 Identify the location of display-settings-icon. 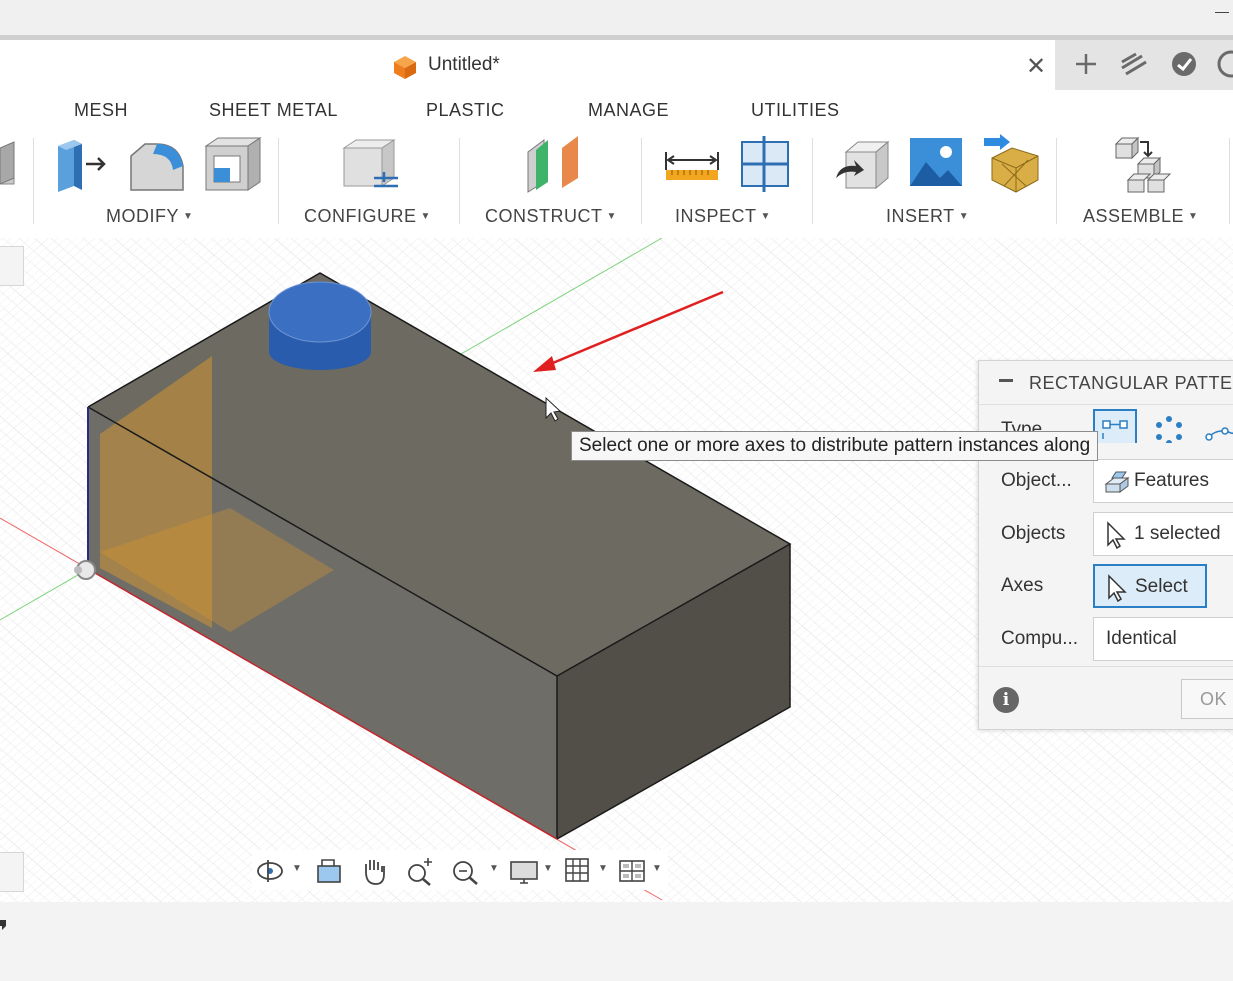
(524, 871).